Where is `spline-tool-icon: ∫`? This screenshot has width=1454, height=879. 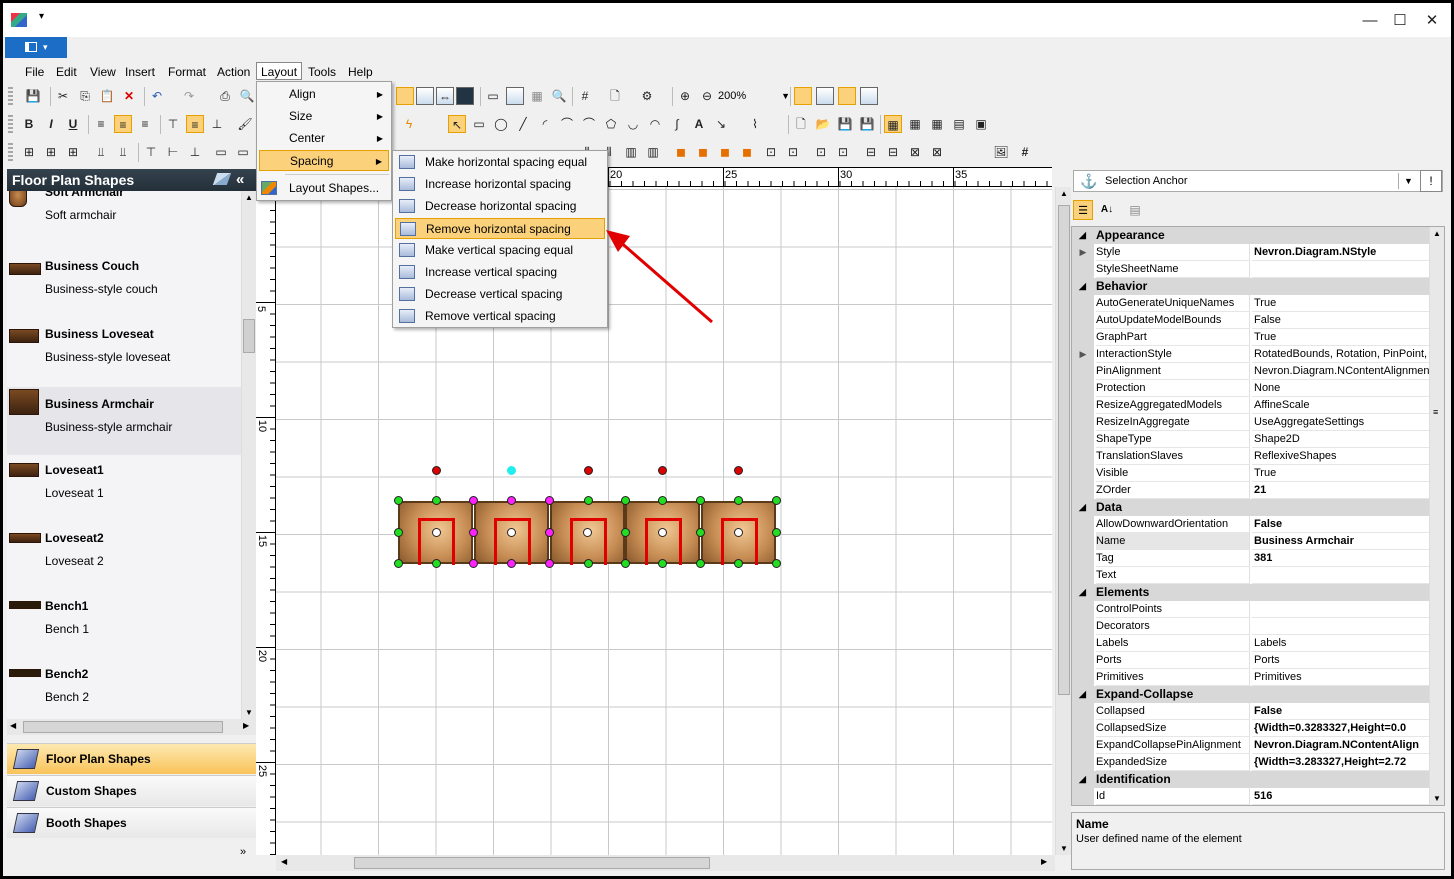
spline-tool-icon: ∫ is located at coordinates (677, 124).